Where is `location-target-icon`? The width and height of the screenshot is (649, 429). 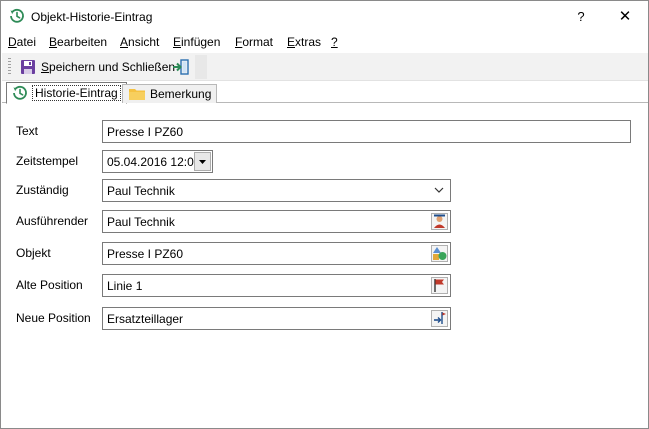 location-target-icon is located at coordinates (439, 318).